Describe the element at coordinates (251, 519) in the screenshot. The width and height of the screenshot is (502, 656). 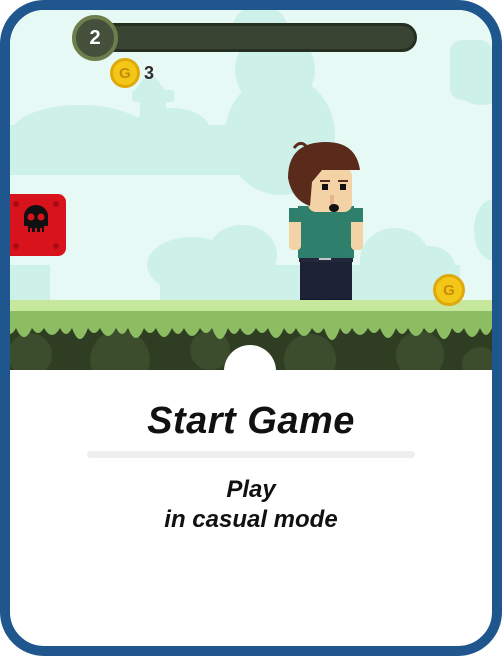
I see `subtitle-line-2: in casual mode` at that location.